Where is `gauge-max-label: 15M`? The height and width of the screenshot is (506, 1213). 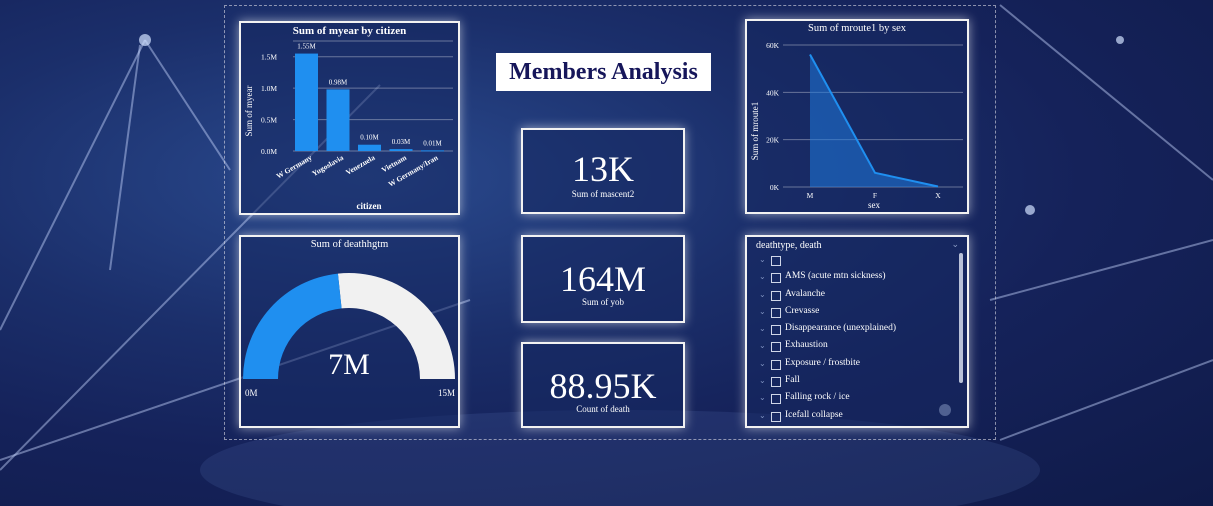 gauge-max-label: 15M is located at coordinates (446, 393).